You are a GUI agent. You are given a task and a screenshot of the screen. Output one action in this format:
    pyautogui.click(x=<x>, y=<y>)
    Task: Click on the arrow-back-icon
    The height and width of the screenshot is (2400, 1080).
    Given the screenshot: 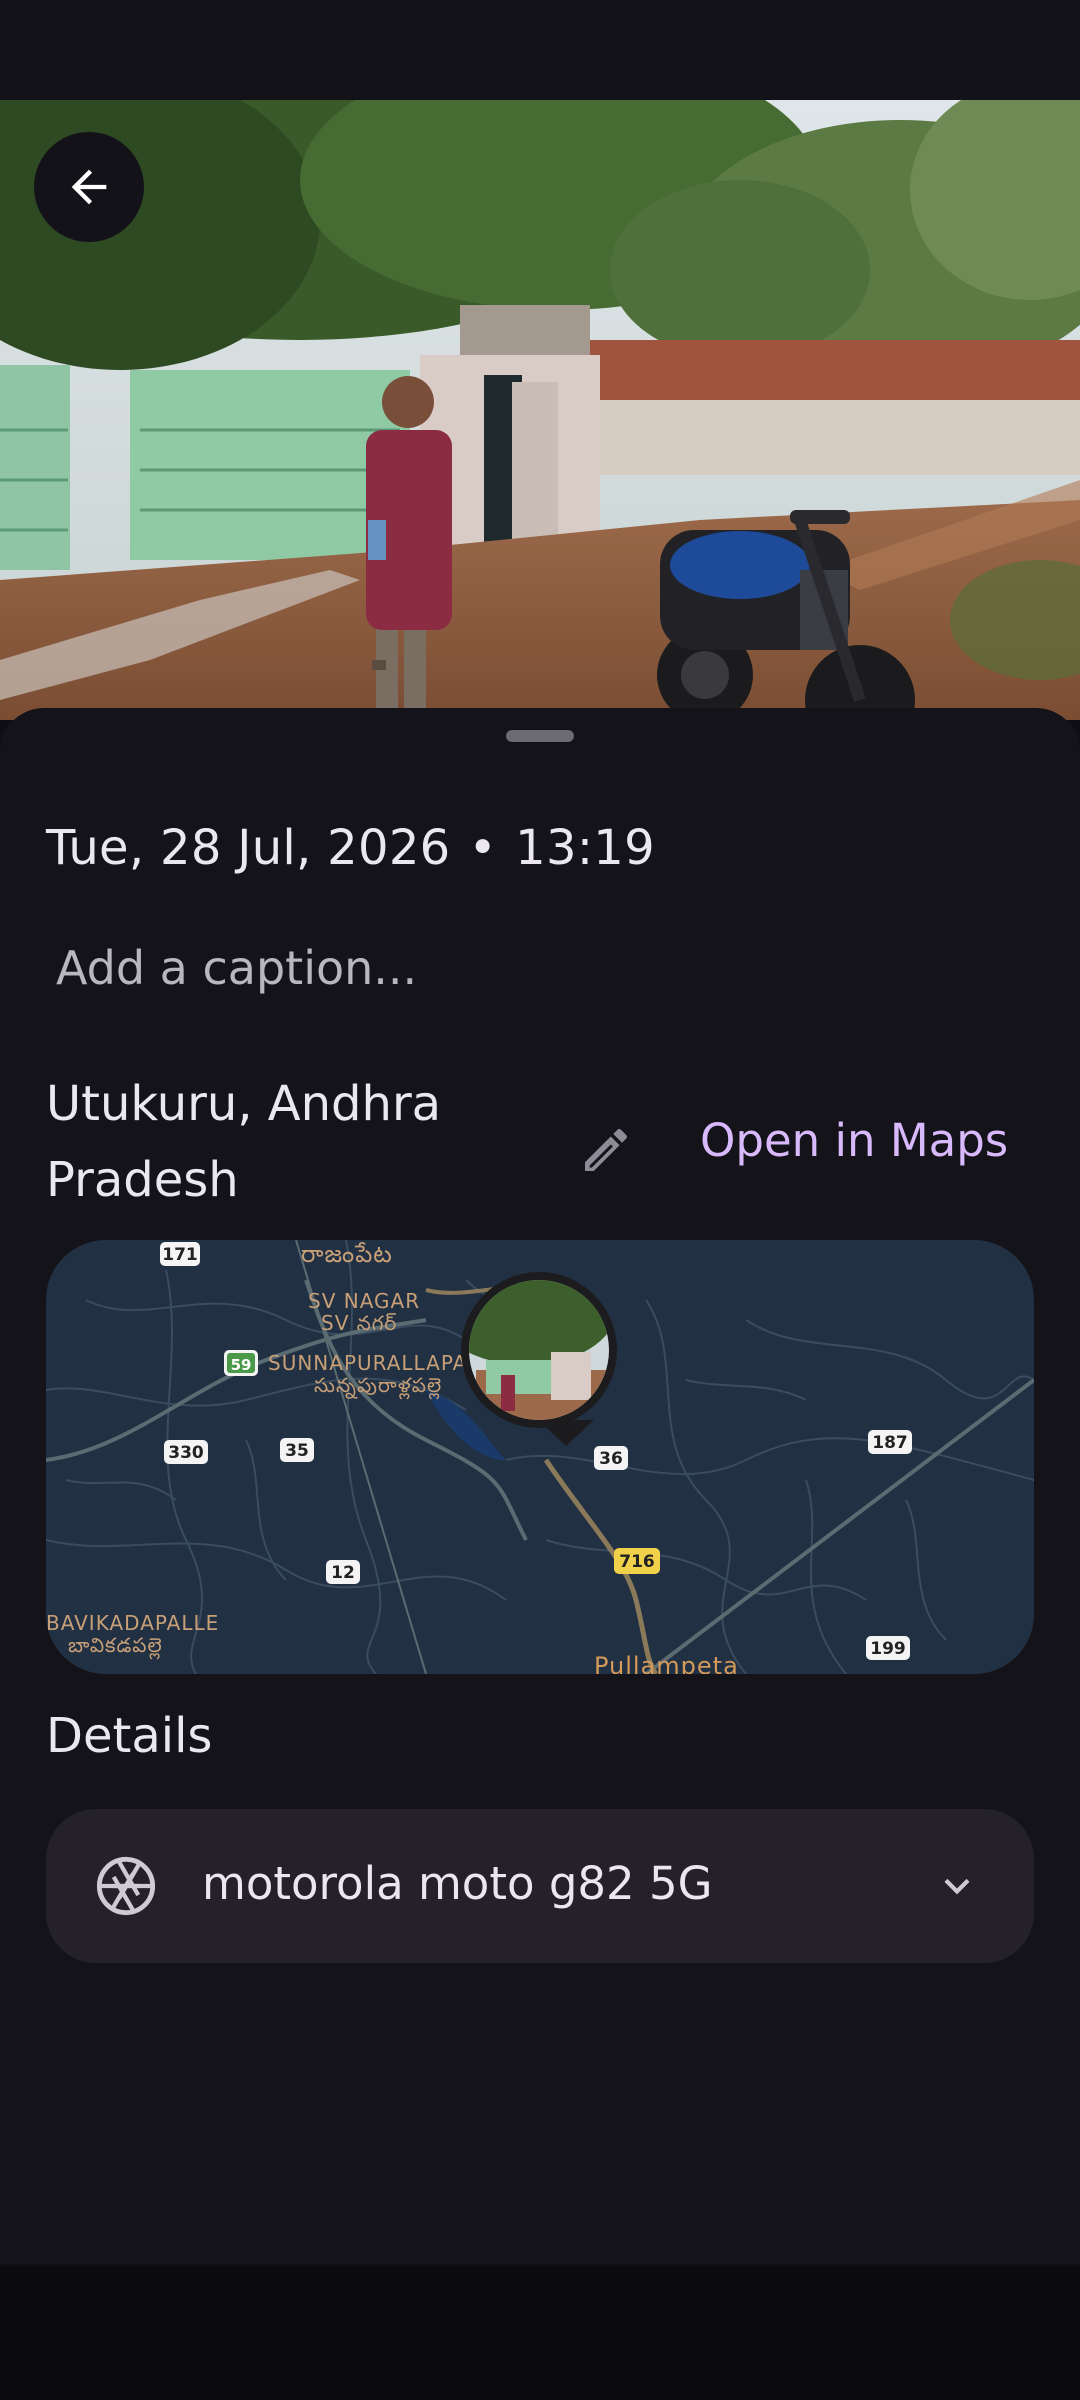 What is the action you would take?
    pyautogui.click(x=89, y=187)
    